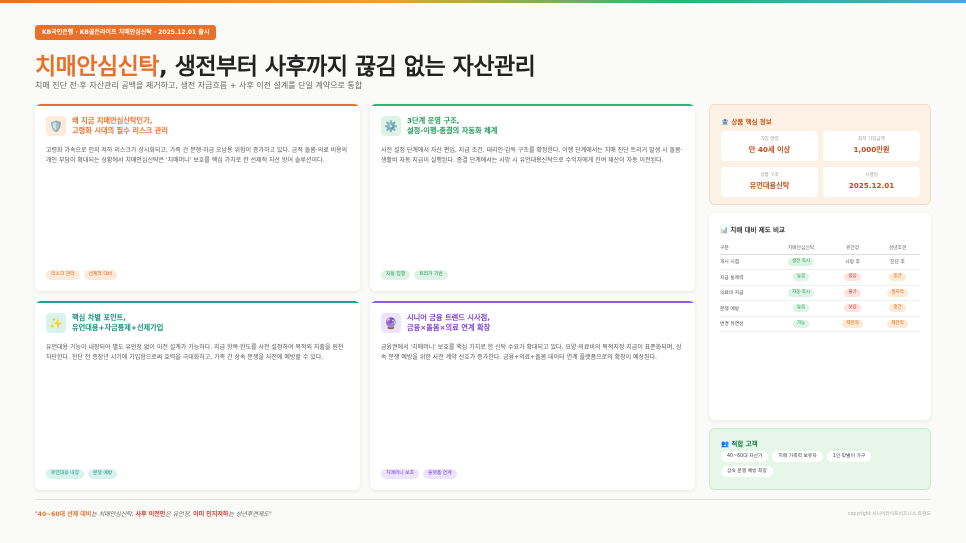 The image size is (966, 543). I want to click on tag: 분쟁 예방, so click(103, 474).